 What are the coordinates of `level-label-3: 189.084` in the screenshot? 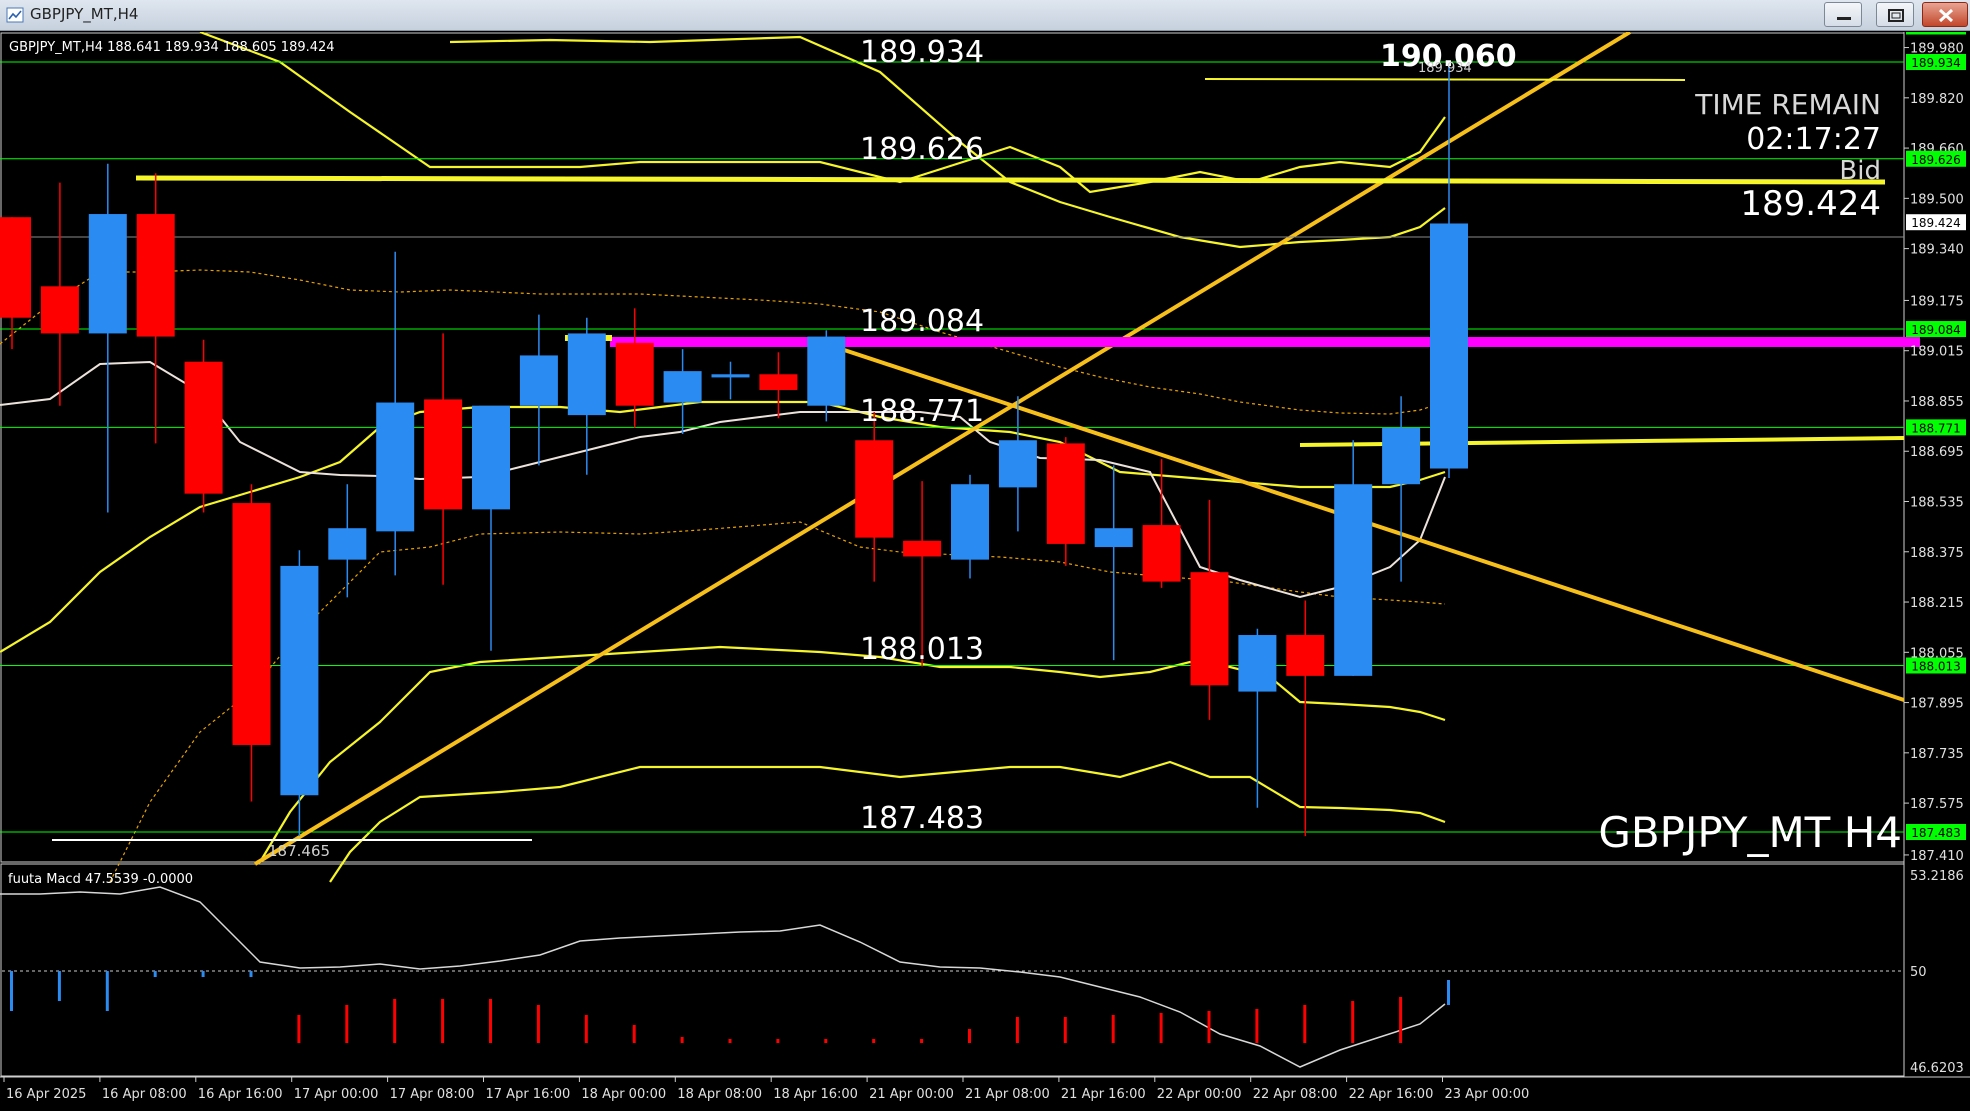 It's located at (922, 321).